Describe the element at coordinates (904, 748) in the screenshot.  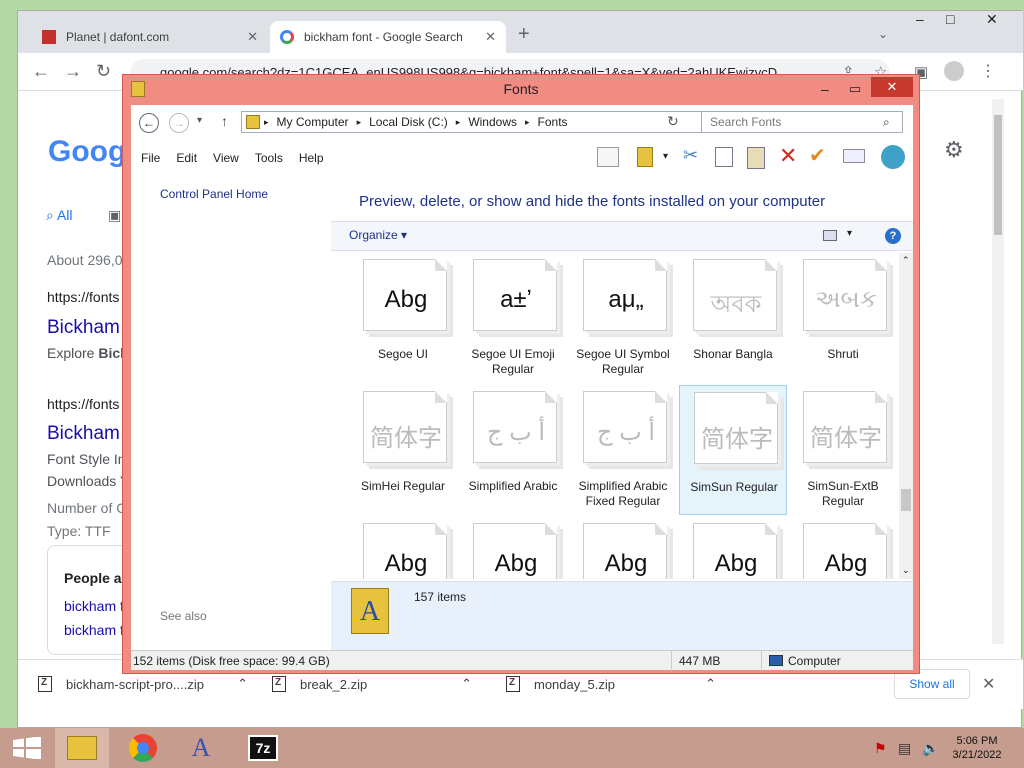
I see `network-icon: ▤` at that location.